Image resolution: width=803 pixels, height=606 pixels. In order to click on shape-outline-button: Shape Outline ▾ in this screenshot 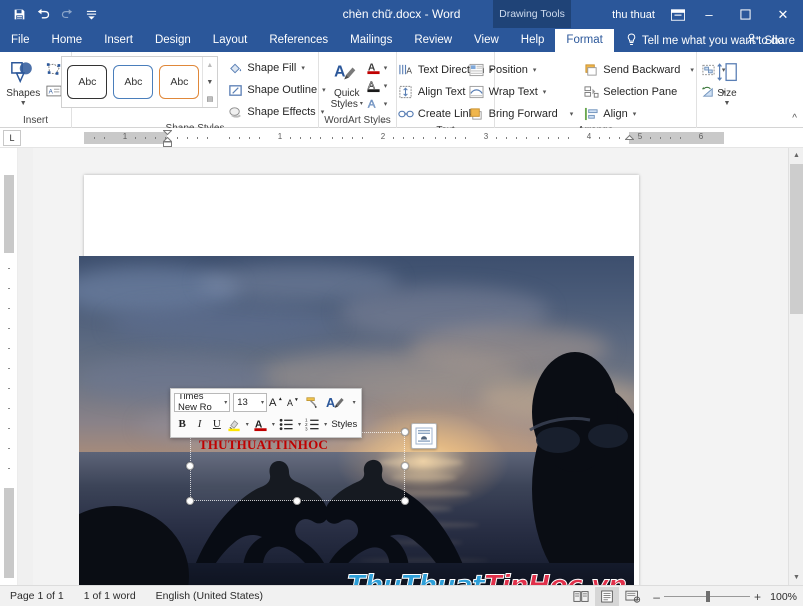, I will do `click(276, 90)`.